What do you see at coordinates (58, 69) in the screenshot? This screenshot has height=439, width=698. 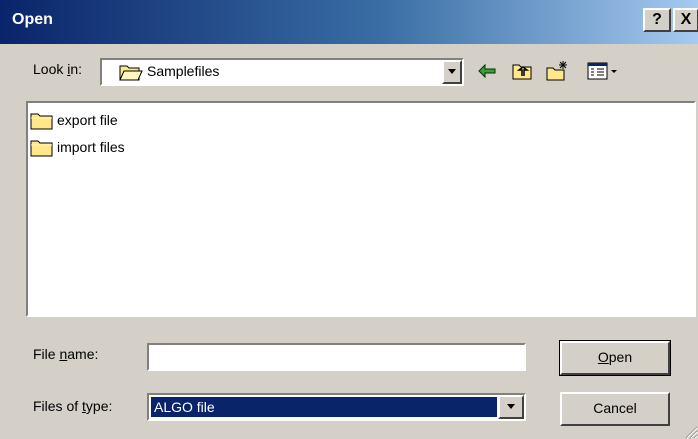 I see `look-in-label: Look in:` at bounding box center [58, 69].